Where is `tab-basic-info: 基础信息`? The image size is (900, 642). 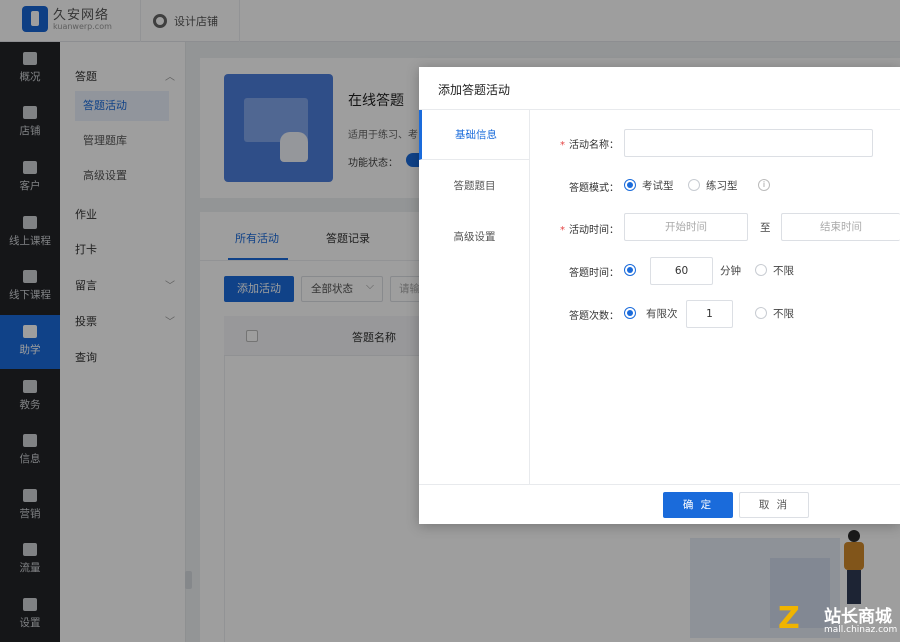
tab-basic-info: 基础信息 is located at coordinates (474, 135).